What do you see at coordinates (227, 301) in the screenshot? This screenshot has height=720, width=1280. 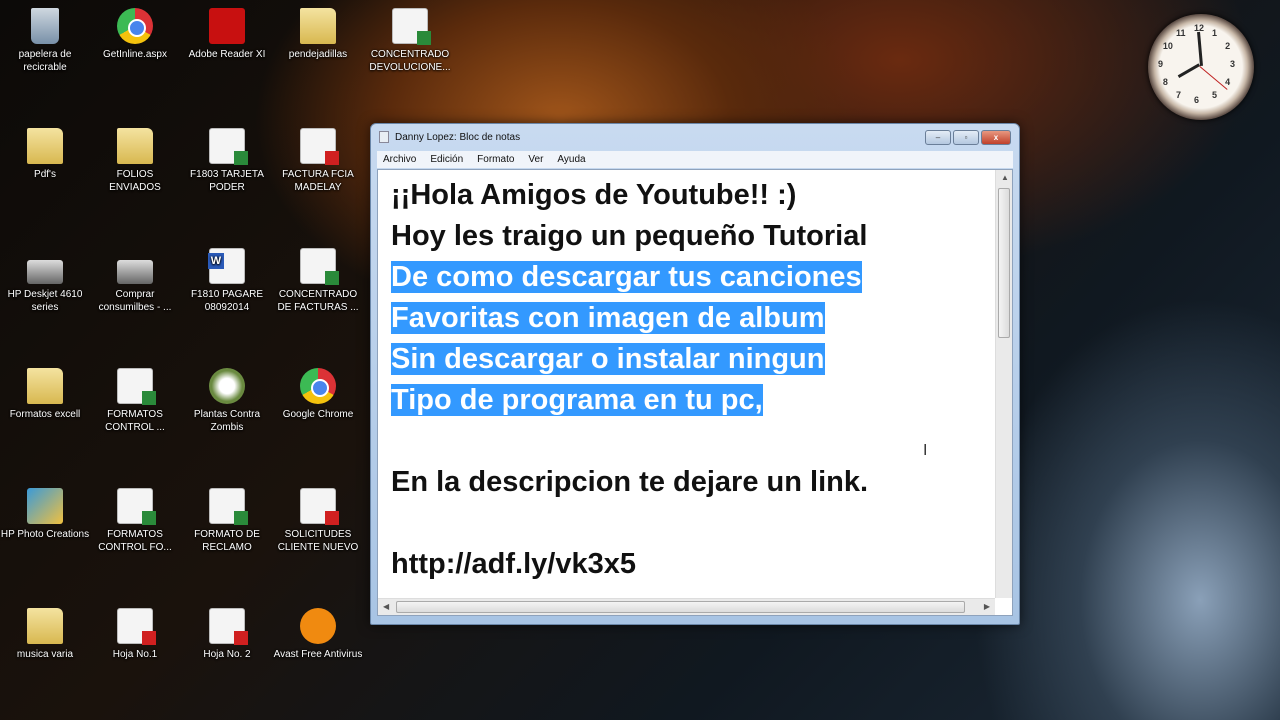 I see `desktop-icon-label: F1810 PAGARE 08092014` at bounding box center [227, 301].